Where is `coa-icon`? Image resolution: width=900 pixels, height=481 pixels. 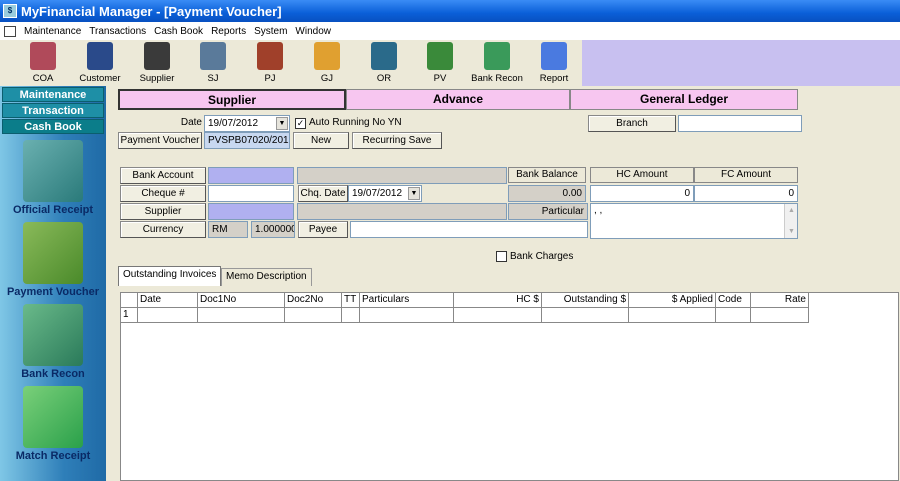
coa-icon is located at coordinates (43, 56).